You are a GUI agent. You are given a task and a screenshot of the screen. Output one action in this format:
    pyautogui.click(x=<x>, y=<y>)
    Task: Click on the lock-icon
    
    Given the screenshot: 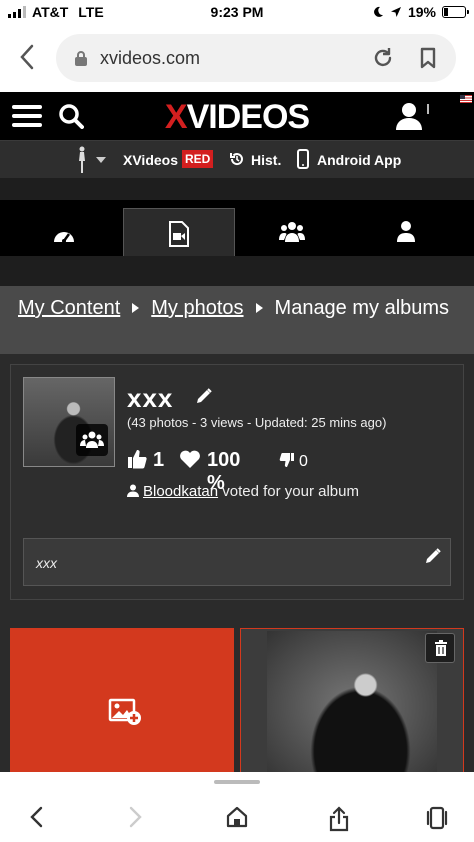 What is the action you would take?
    pyautogui.click(x=81, y=58)
    